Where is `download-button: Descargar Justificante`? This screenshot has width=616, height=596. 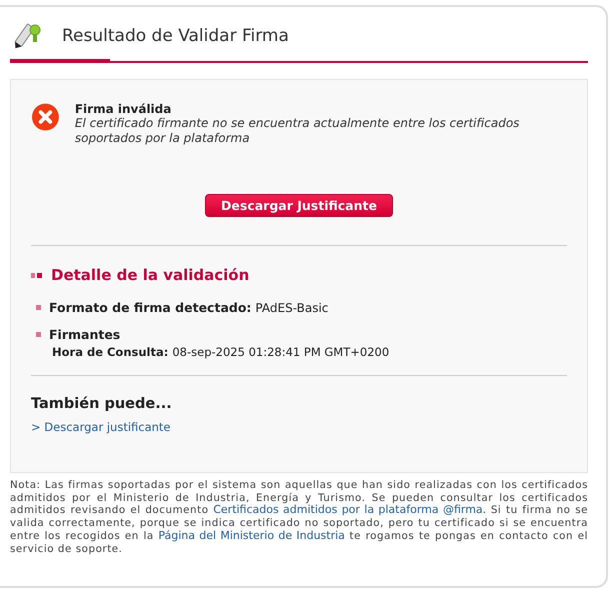 download-button: Descargar Justificante is located at coordinates (299, 205).